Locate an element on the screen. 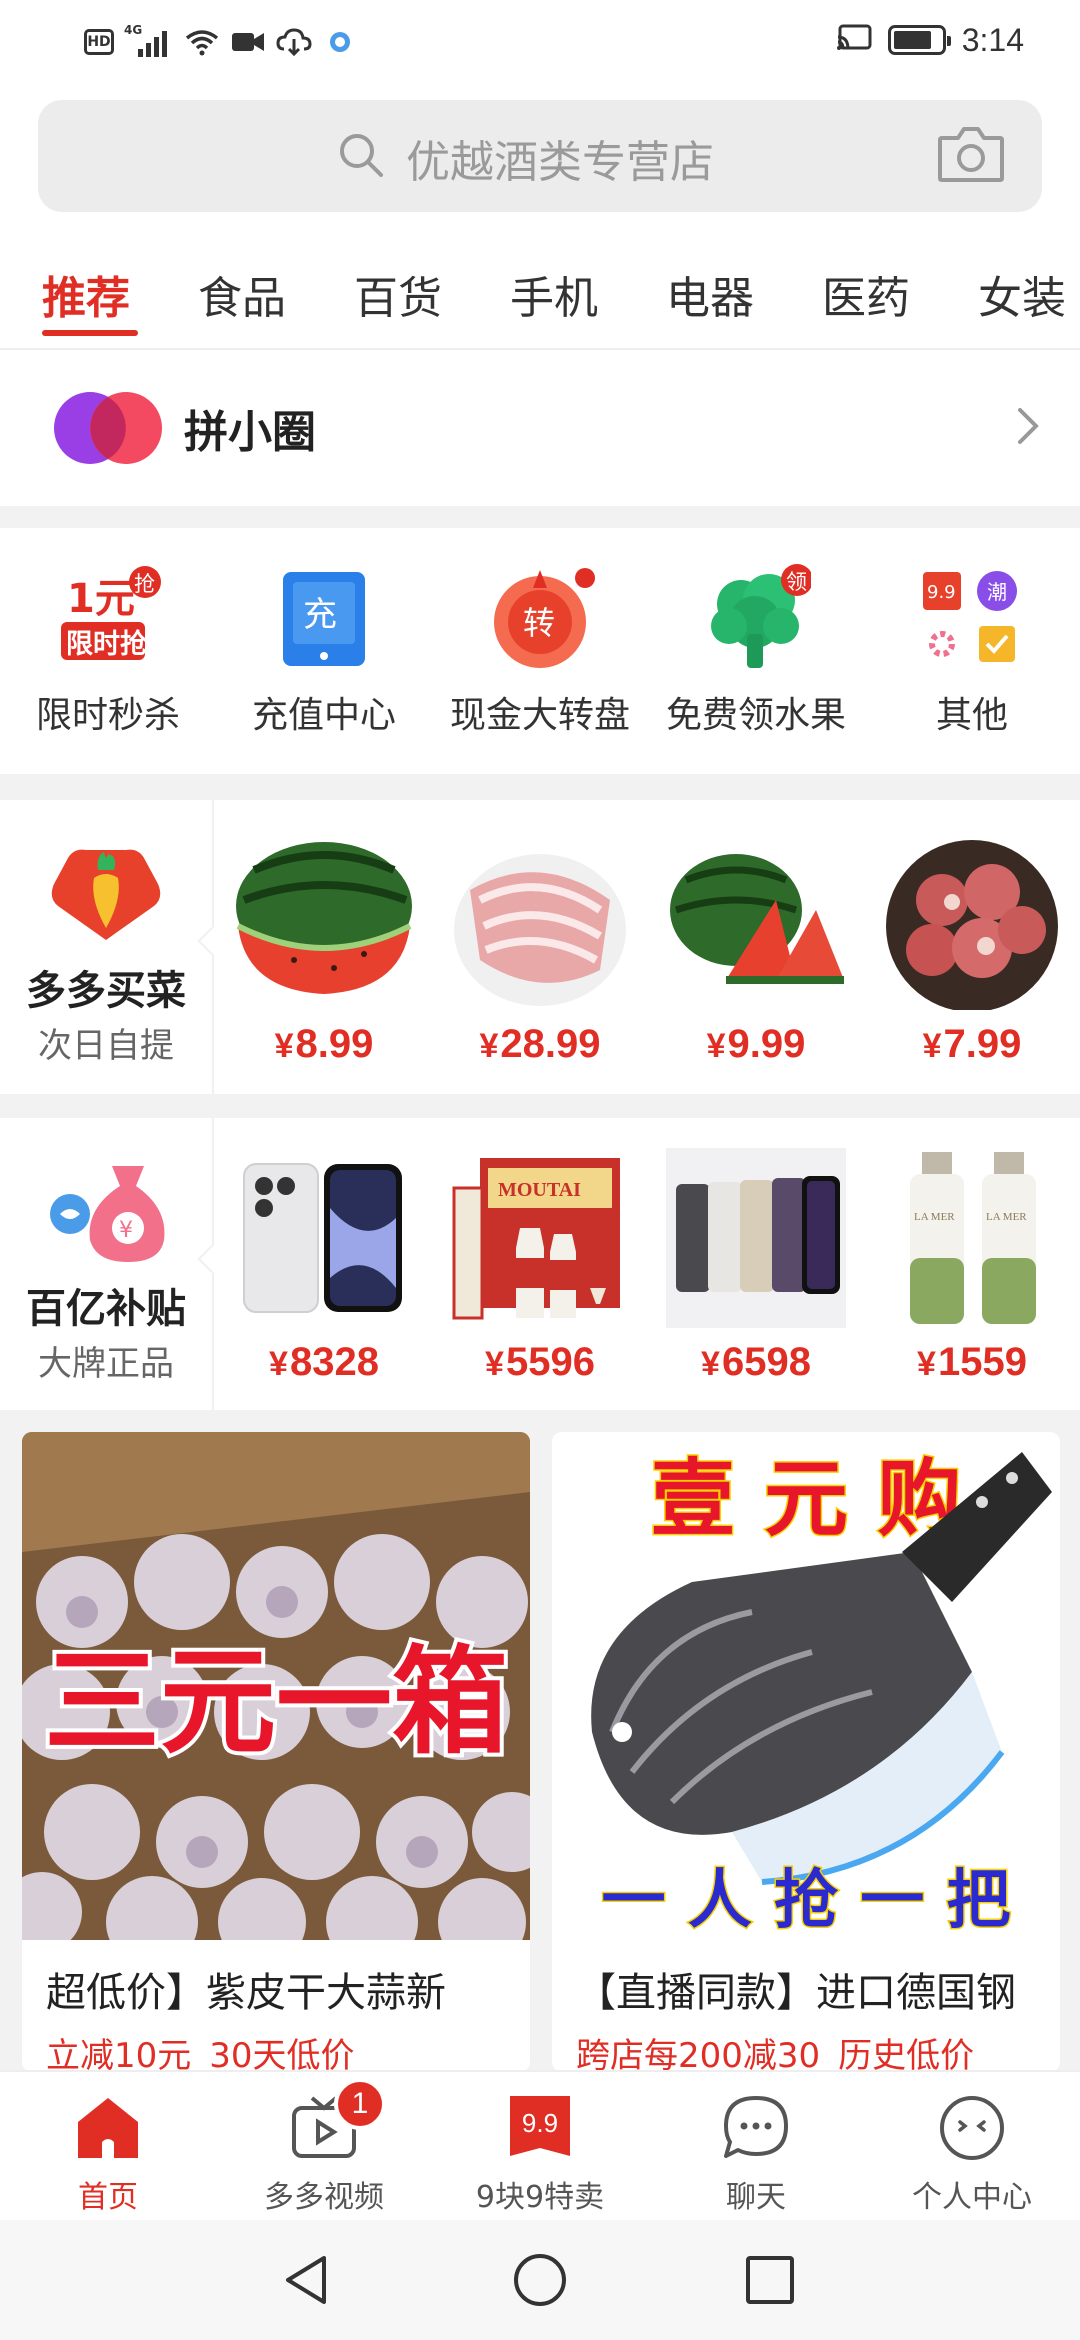 Image resolution: width=1080 pixels, height=2340 pixels. moutai-image: MOUTAI is located at coordinates (536, 1239).